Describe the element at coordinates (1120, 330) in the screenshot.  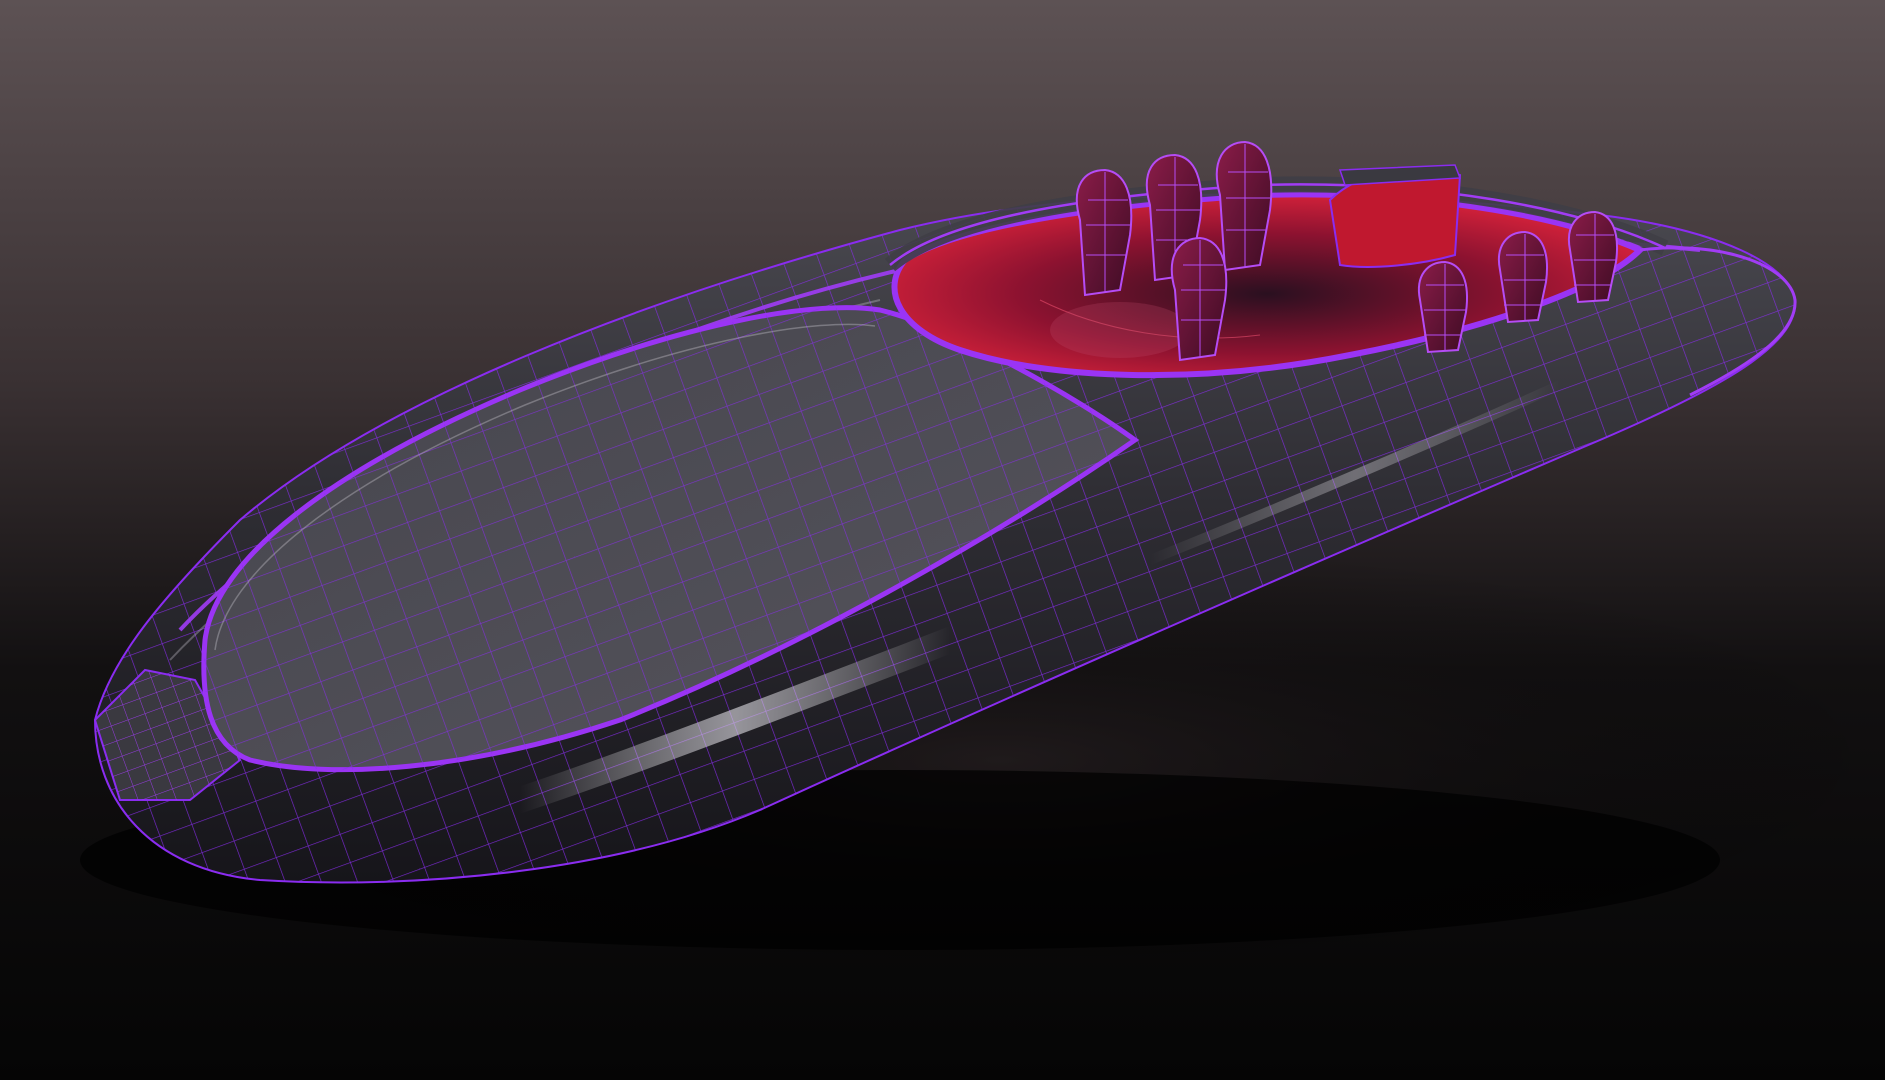
I see `floor-mesh` at that location.